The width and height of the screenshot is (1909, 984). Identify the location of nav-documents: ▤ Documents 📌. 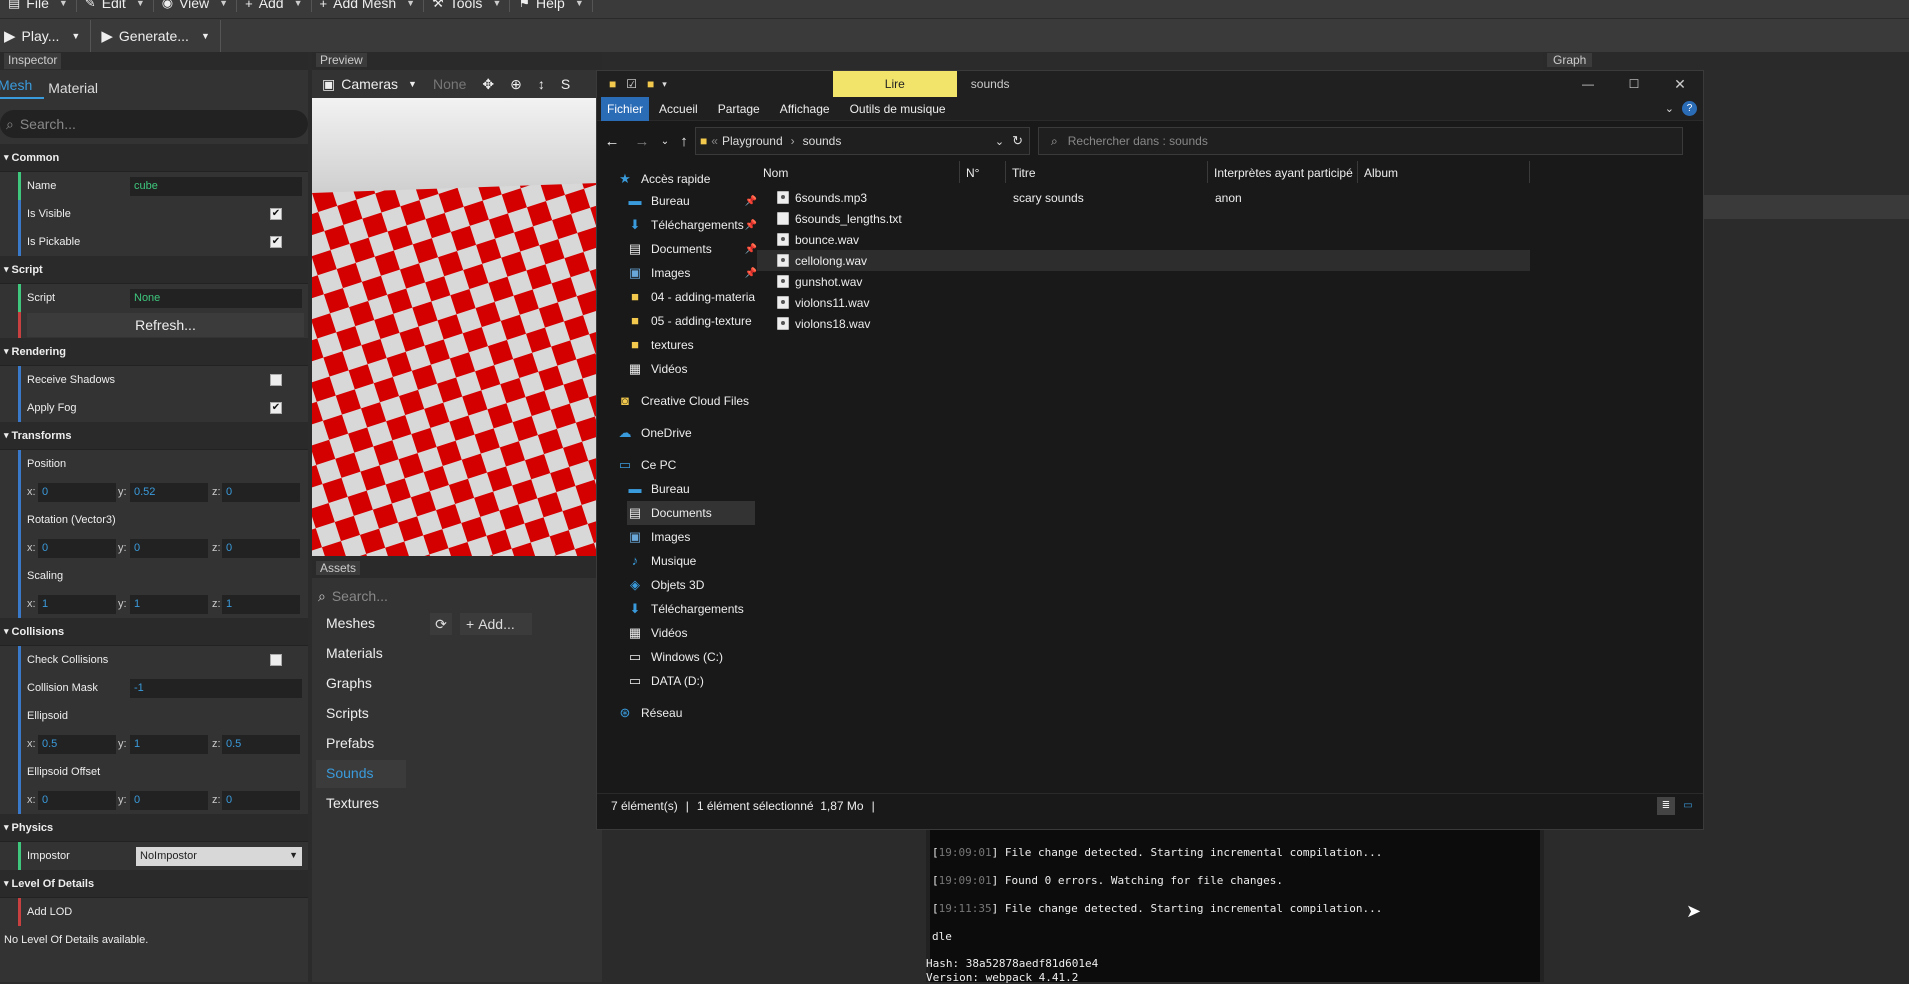
(696, 249).